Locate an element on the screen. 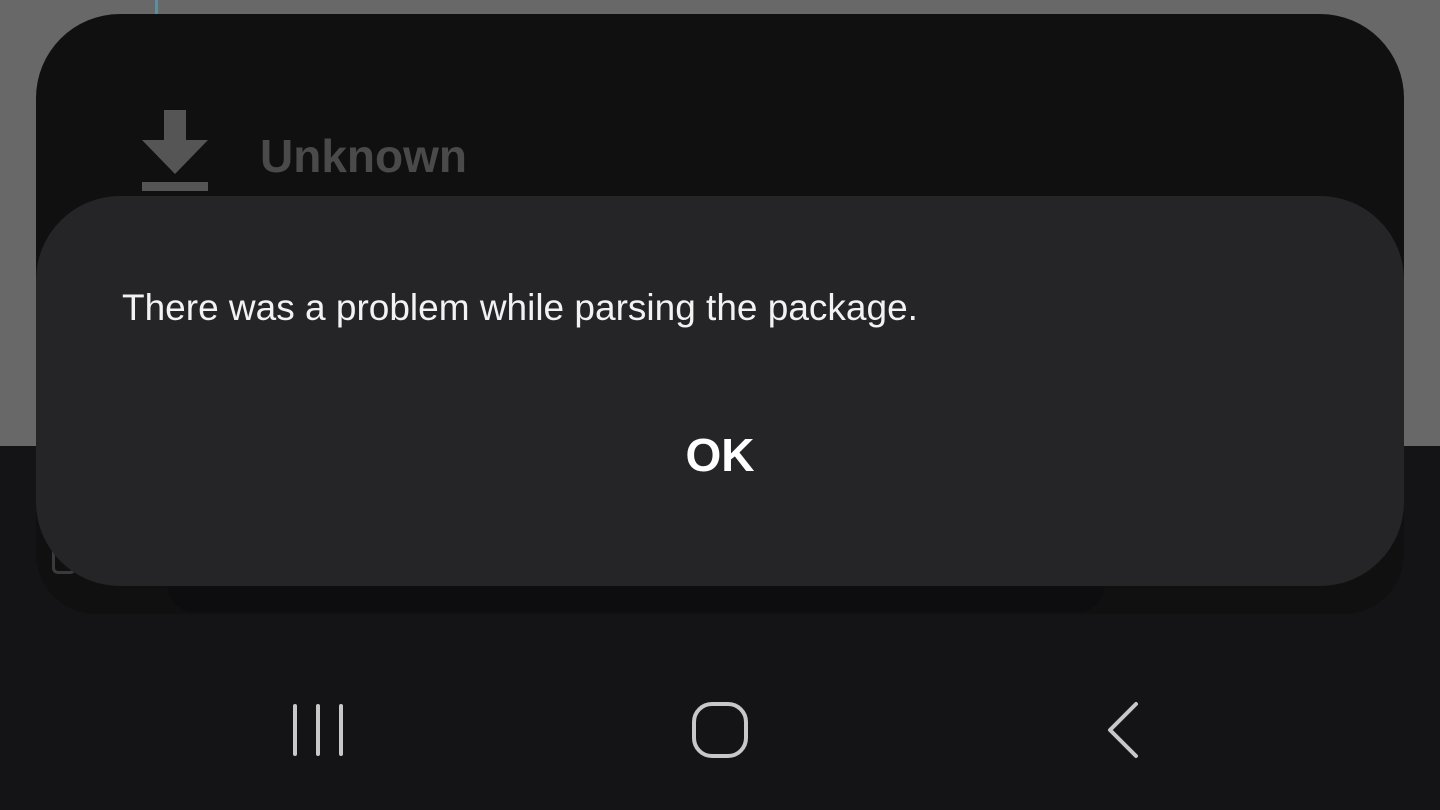  home-button is located at coordinates (720, 730).